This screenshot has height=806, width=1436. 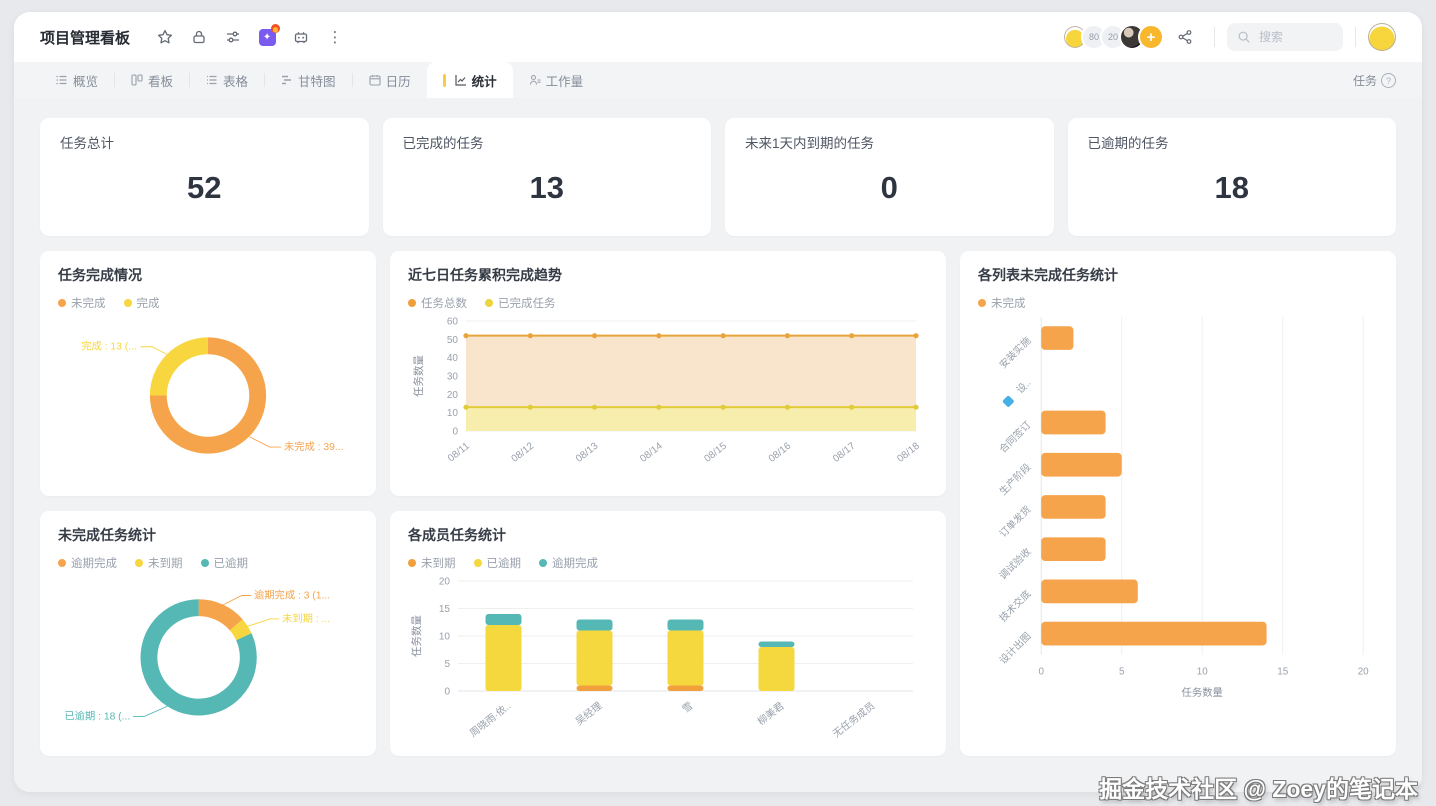 What do you see at coordinates (453, 377) in the screenshot?
I see `svg-text: 30` at bounding box center [453, 377].